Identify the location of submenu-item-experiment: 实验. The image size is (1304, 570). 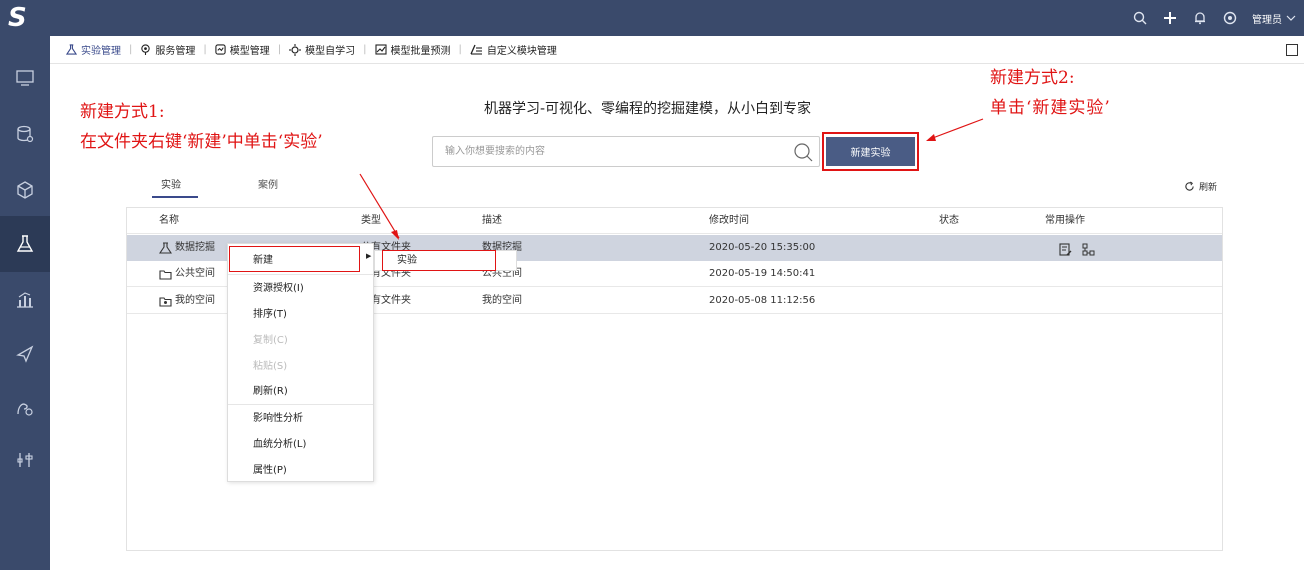
(407, 261).